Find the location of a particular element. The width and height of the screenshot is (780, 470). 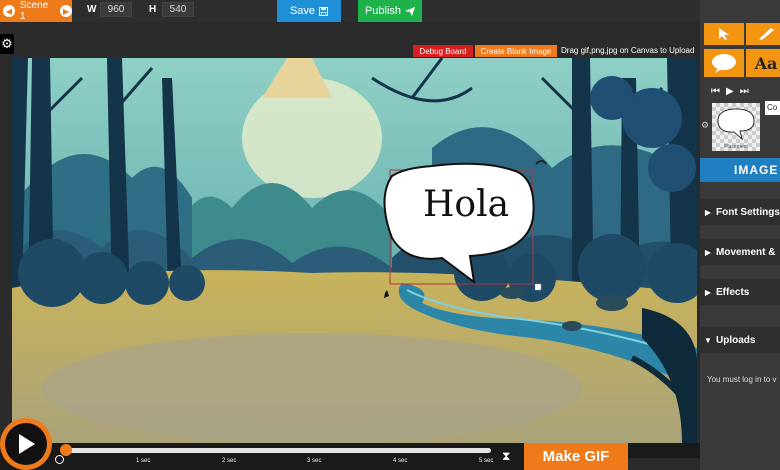

skip-back-icon: ⏮ is located at coordinates (715, 91).